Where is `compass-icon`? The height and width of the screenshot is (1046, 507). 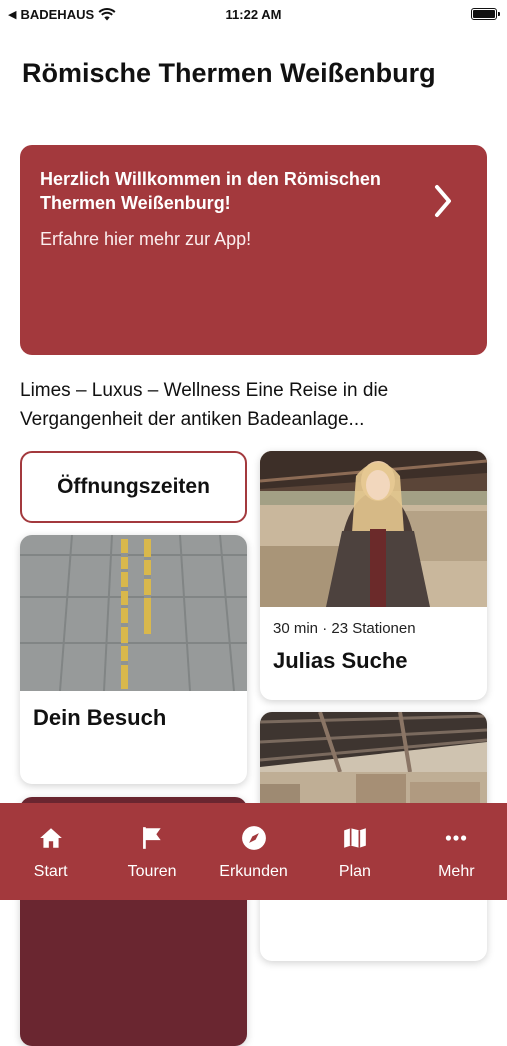 compass-icon is located at coordinates (253, 838).